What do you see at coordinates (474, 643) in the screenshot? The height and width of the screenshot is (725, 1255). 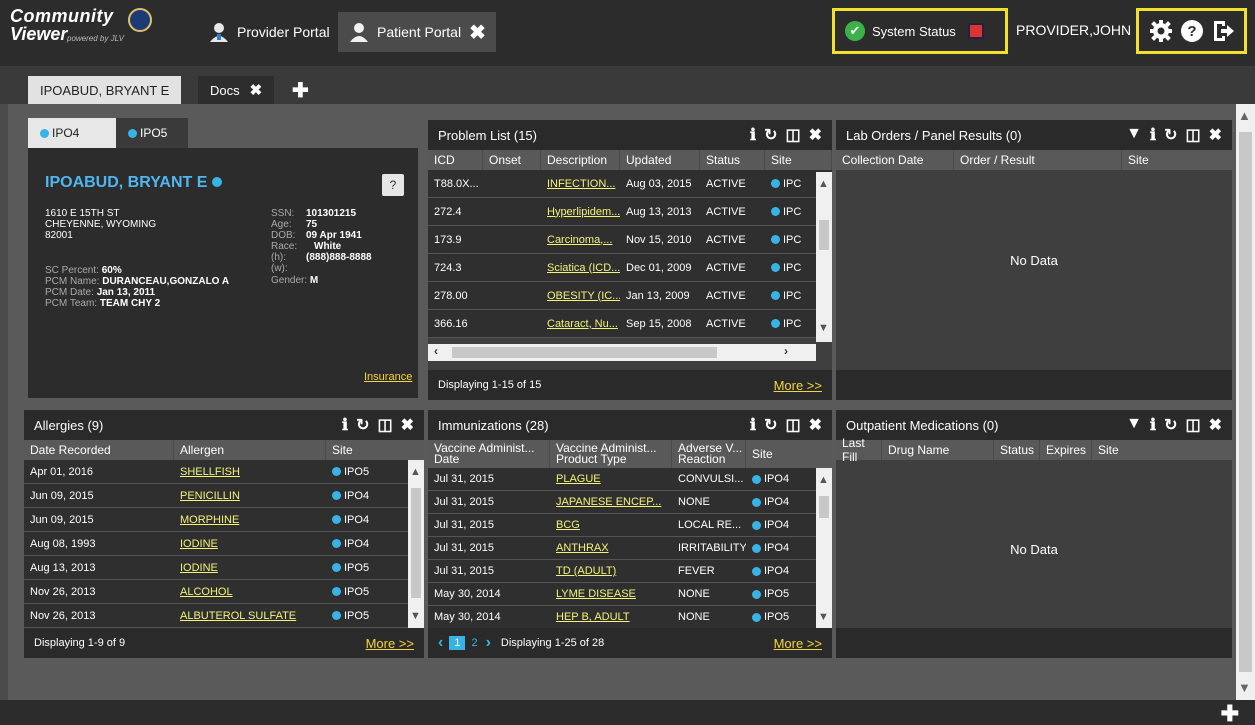 I see `page-2: 2` at bounding box center [474, 643].